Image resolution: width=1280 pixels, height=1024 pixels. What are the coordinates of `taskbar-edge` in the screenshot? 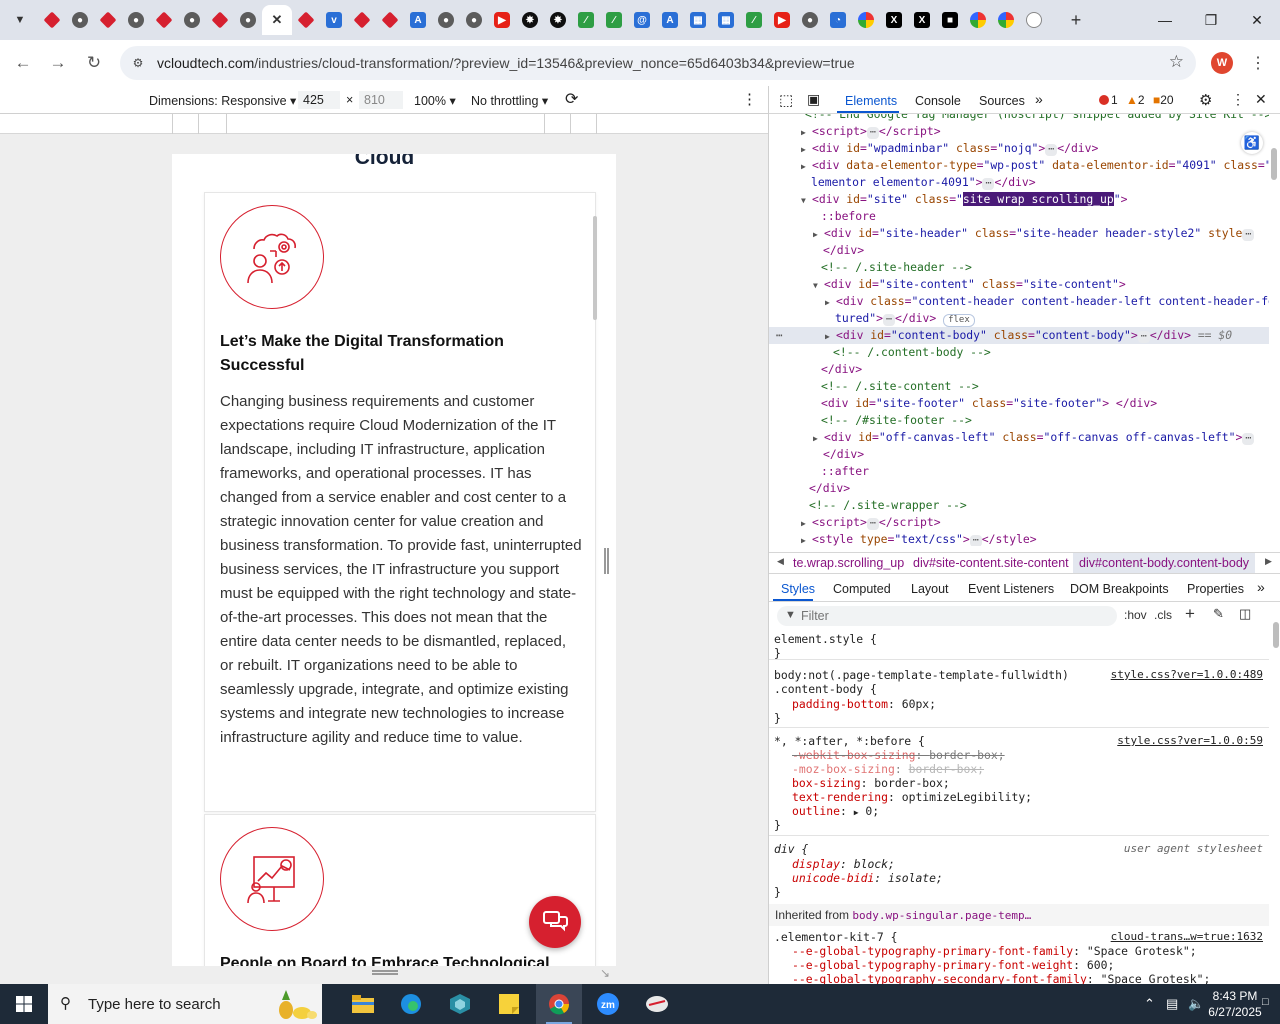 It's located at (411, 1004).